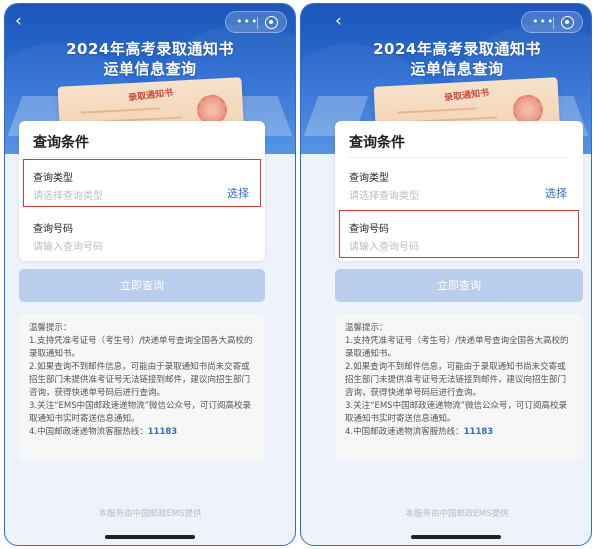  What do you see at coordinates (369, 178) in the screenshot?
I see `type-label: 查询类型` at bounding box center [369, 178].